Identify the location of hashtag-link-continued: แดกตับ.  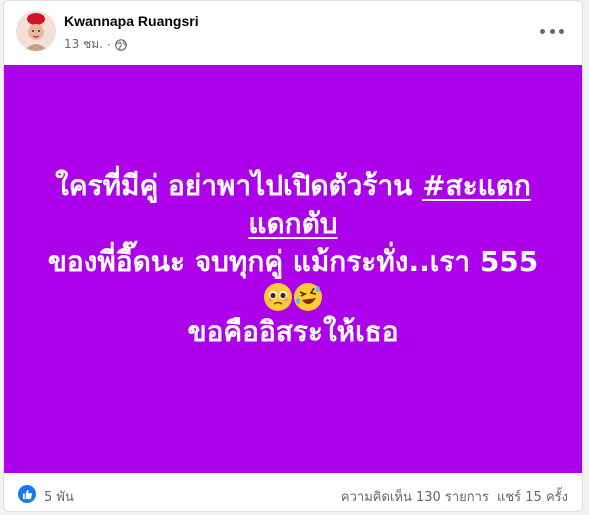
(292, 223).